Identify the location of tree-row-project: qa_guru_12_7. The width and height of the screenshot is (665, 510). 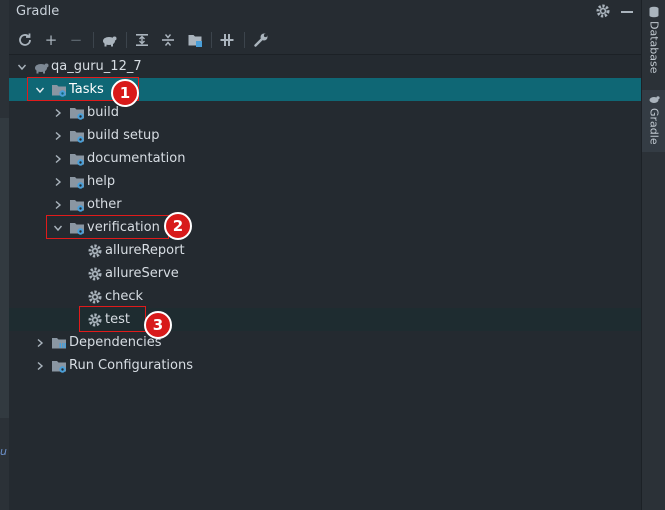
(325, 66).